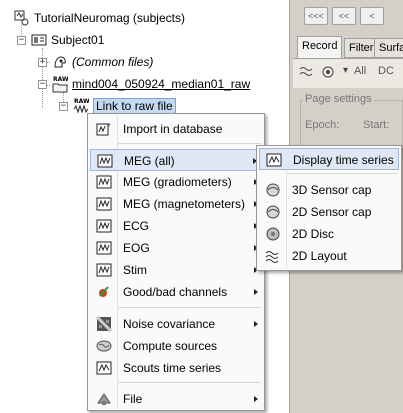 The height and width of the screenshot is (413, 403). What do you see at coordinates (313, 234) in the screenshot?
I see `menu-item-label: 2D Disc` at bounding box center [313, 234].